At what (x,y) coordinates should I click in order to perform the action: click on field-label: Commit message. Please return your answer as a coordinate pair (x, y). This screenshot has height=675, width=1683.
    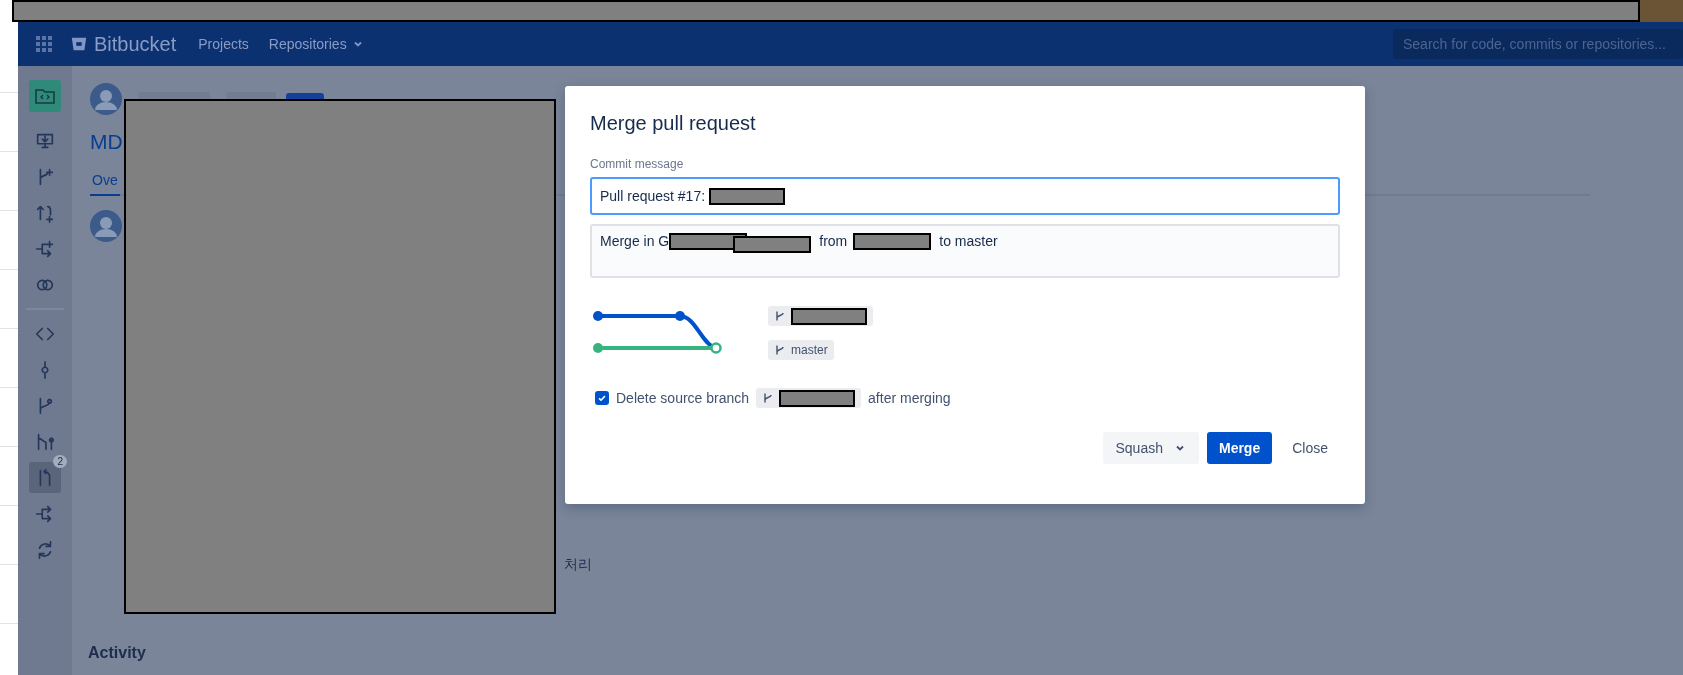
    Looking at the image, I should click on (637, 164).